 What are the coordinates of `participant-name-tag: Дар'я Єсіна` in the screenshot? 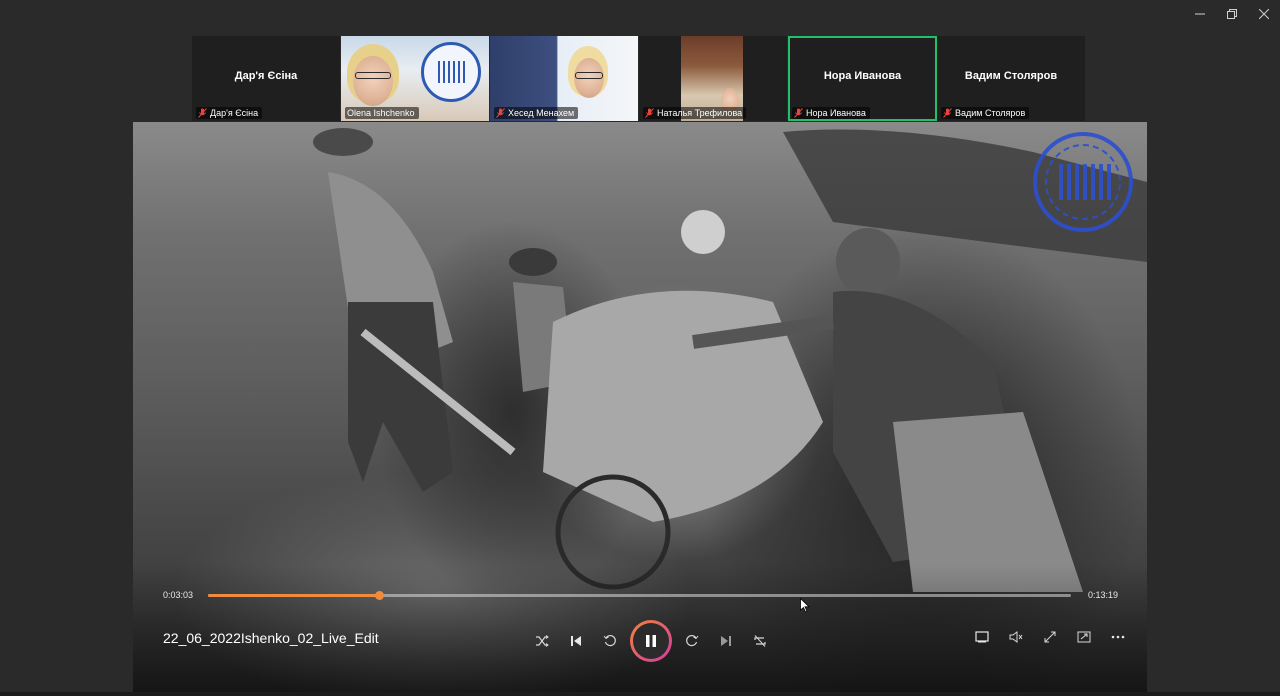 It's located at (229, 113).